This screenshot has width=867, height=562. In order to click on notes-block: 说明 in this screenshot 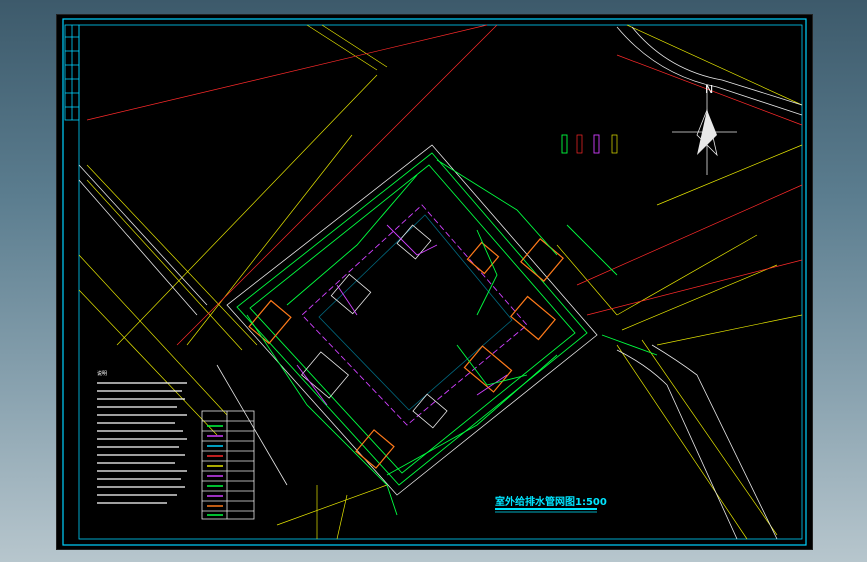, I will do `click(142, 437)`.